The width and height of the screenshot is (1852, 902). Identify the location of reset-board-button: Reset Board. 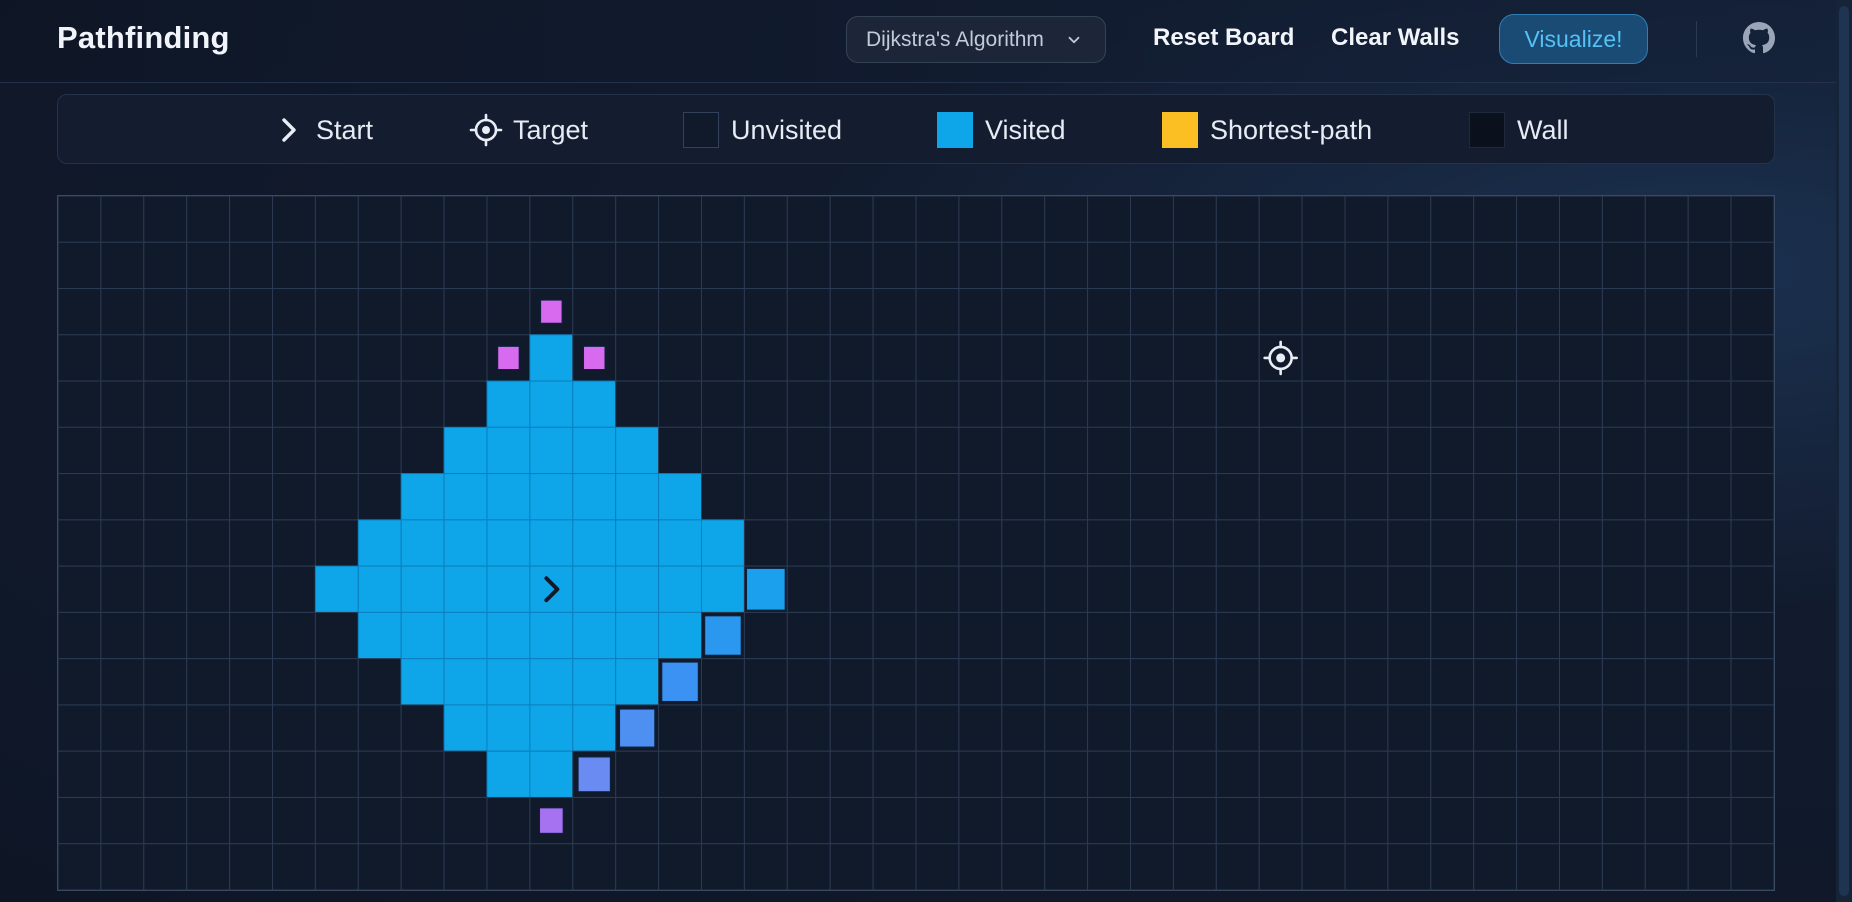
(1223, 38).